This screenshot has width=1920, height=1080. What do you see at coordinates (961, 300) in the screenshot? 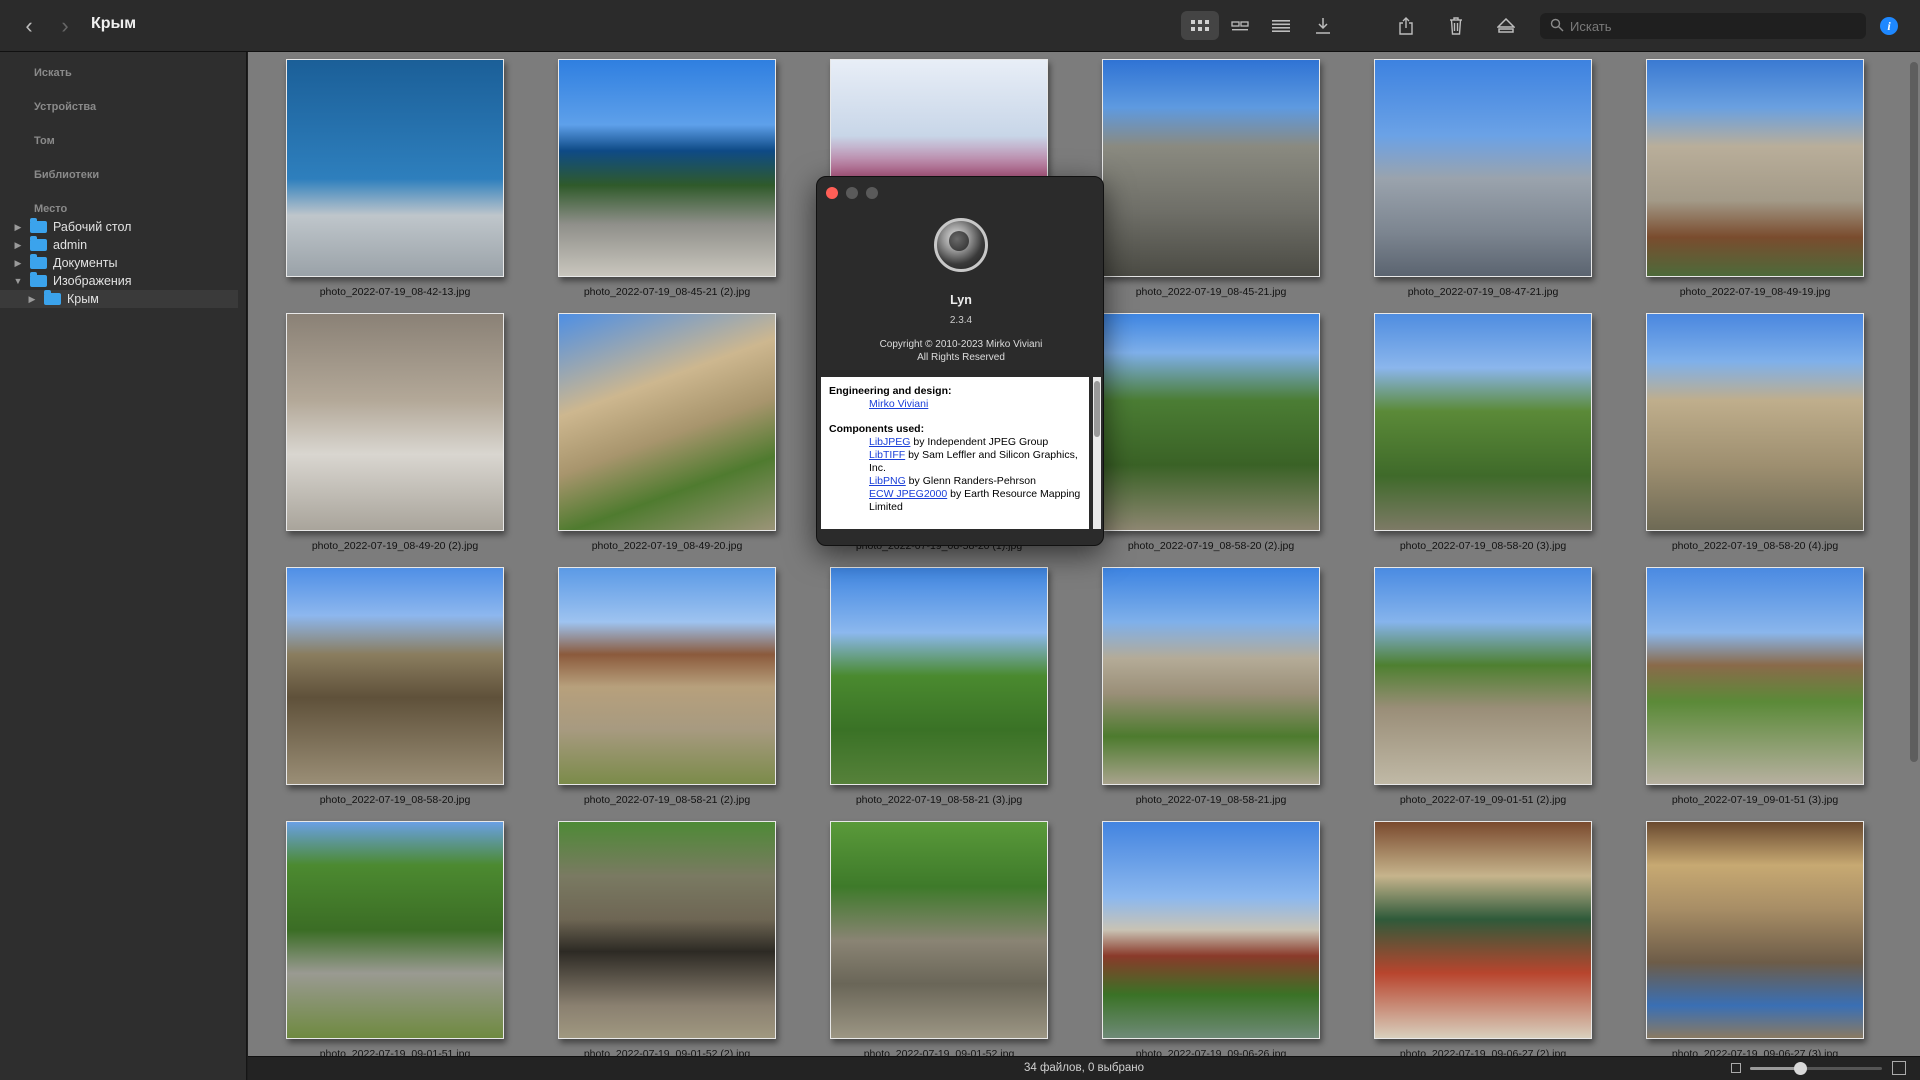
I see `app-name: Lyn` at bounding box center [961, 300].